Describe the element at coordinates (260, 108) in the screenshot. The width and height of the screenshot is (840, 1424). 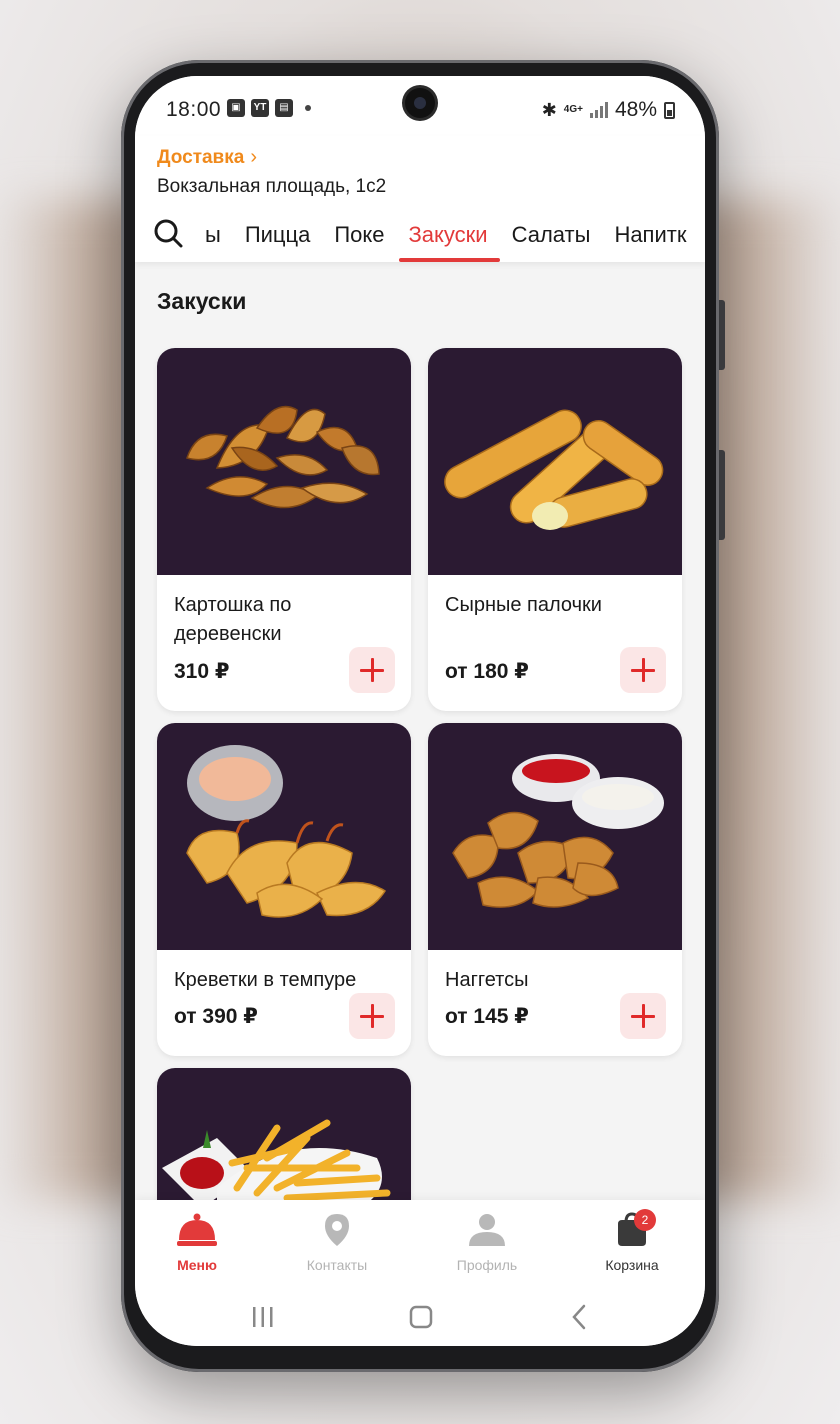
I see `yt-icon: YT` at that location.